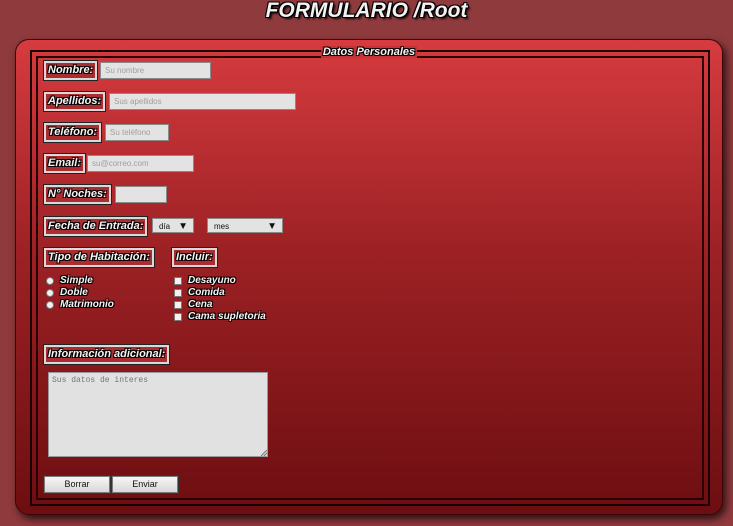 The width and height of the screenshot is (733, 526). What do you see at coordinates (202, 101) in the screenshot?
I see `apellidos-input` at bounding box center [202, 101].